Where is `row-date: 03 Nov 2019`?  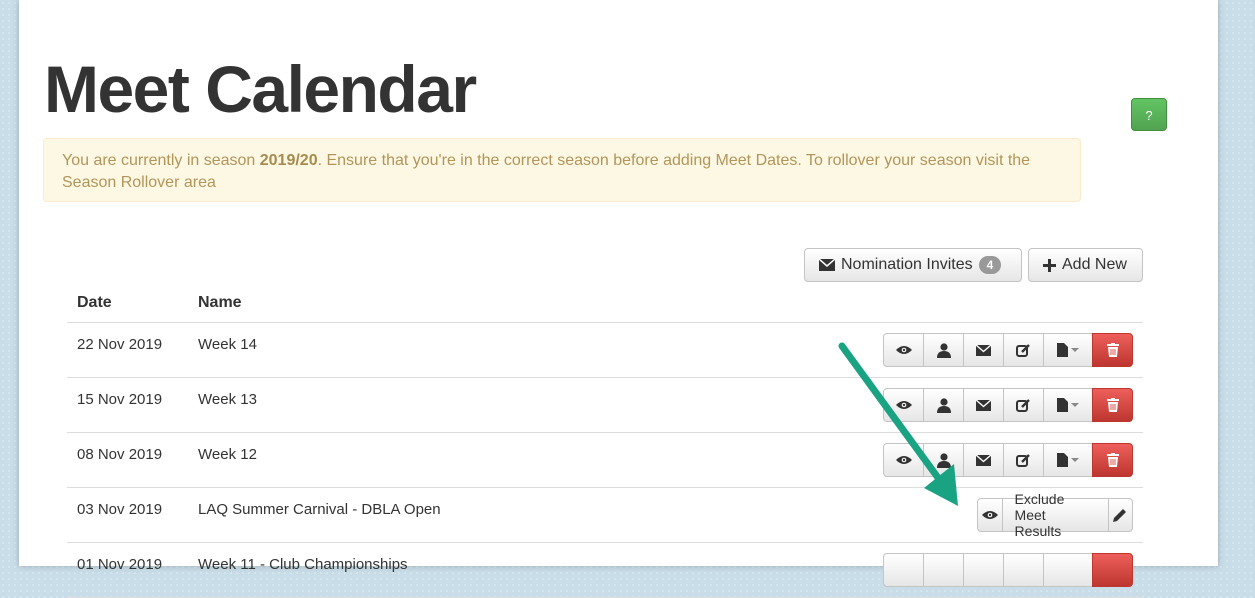
row-date: 03 Nov 2019 is located at coordinates (127, 515).